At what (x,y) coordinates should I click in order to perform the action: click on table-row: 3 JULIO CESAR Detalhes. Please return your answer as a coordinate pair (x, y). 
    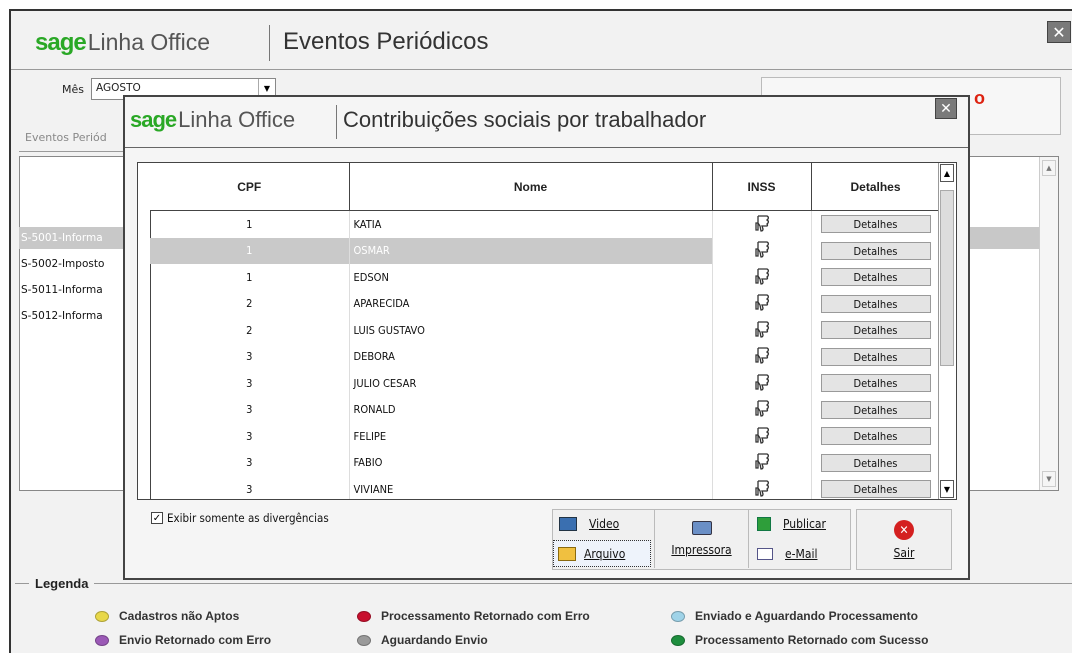
    Looking at the image, I should click on (545, 383).